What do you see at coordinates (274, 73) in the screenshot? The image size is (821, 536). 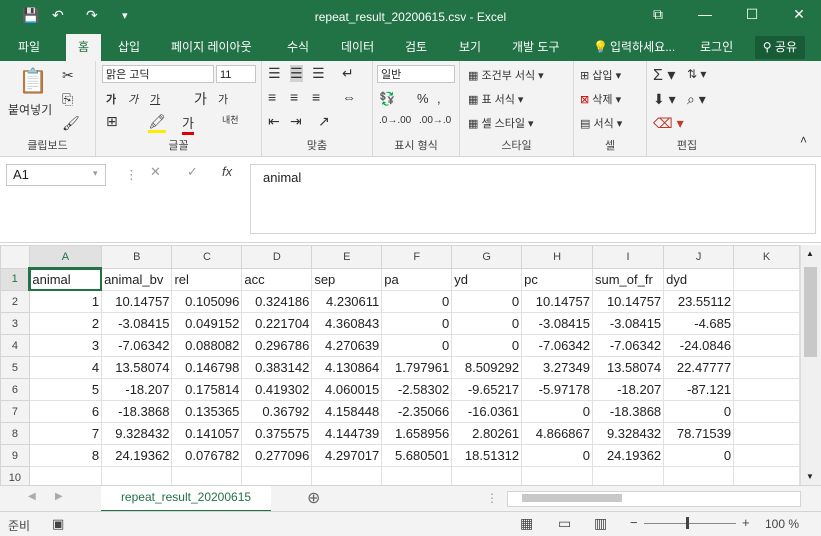 I see `align-top-icon: ☰` at bounding box center [274, 73].